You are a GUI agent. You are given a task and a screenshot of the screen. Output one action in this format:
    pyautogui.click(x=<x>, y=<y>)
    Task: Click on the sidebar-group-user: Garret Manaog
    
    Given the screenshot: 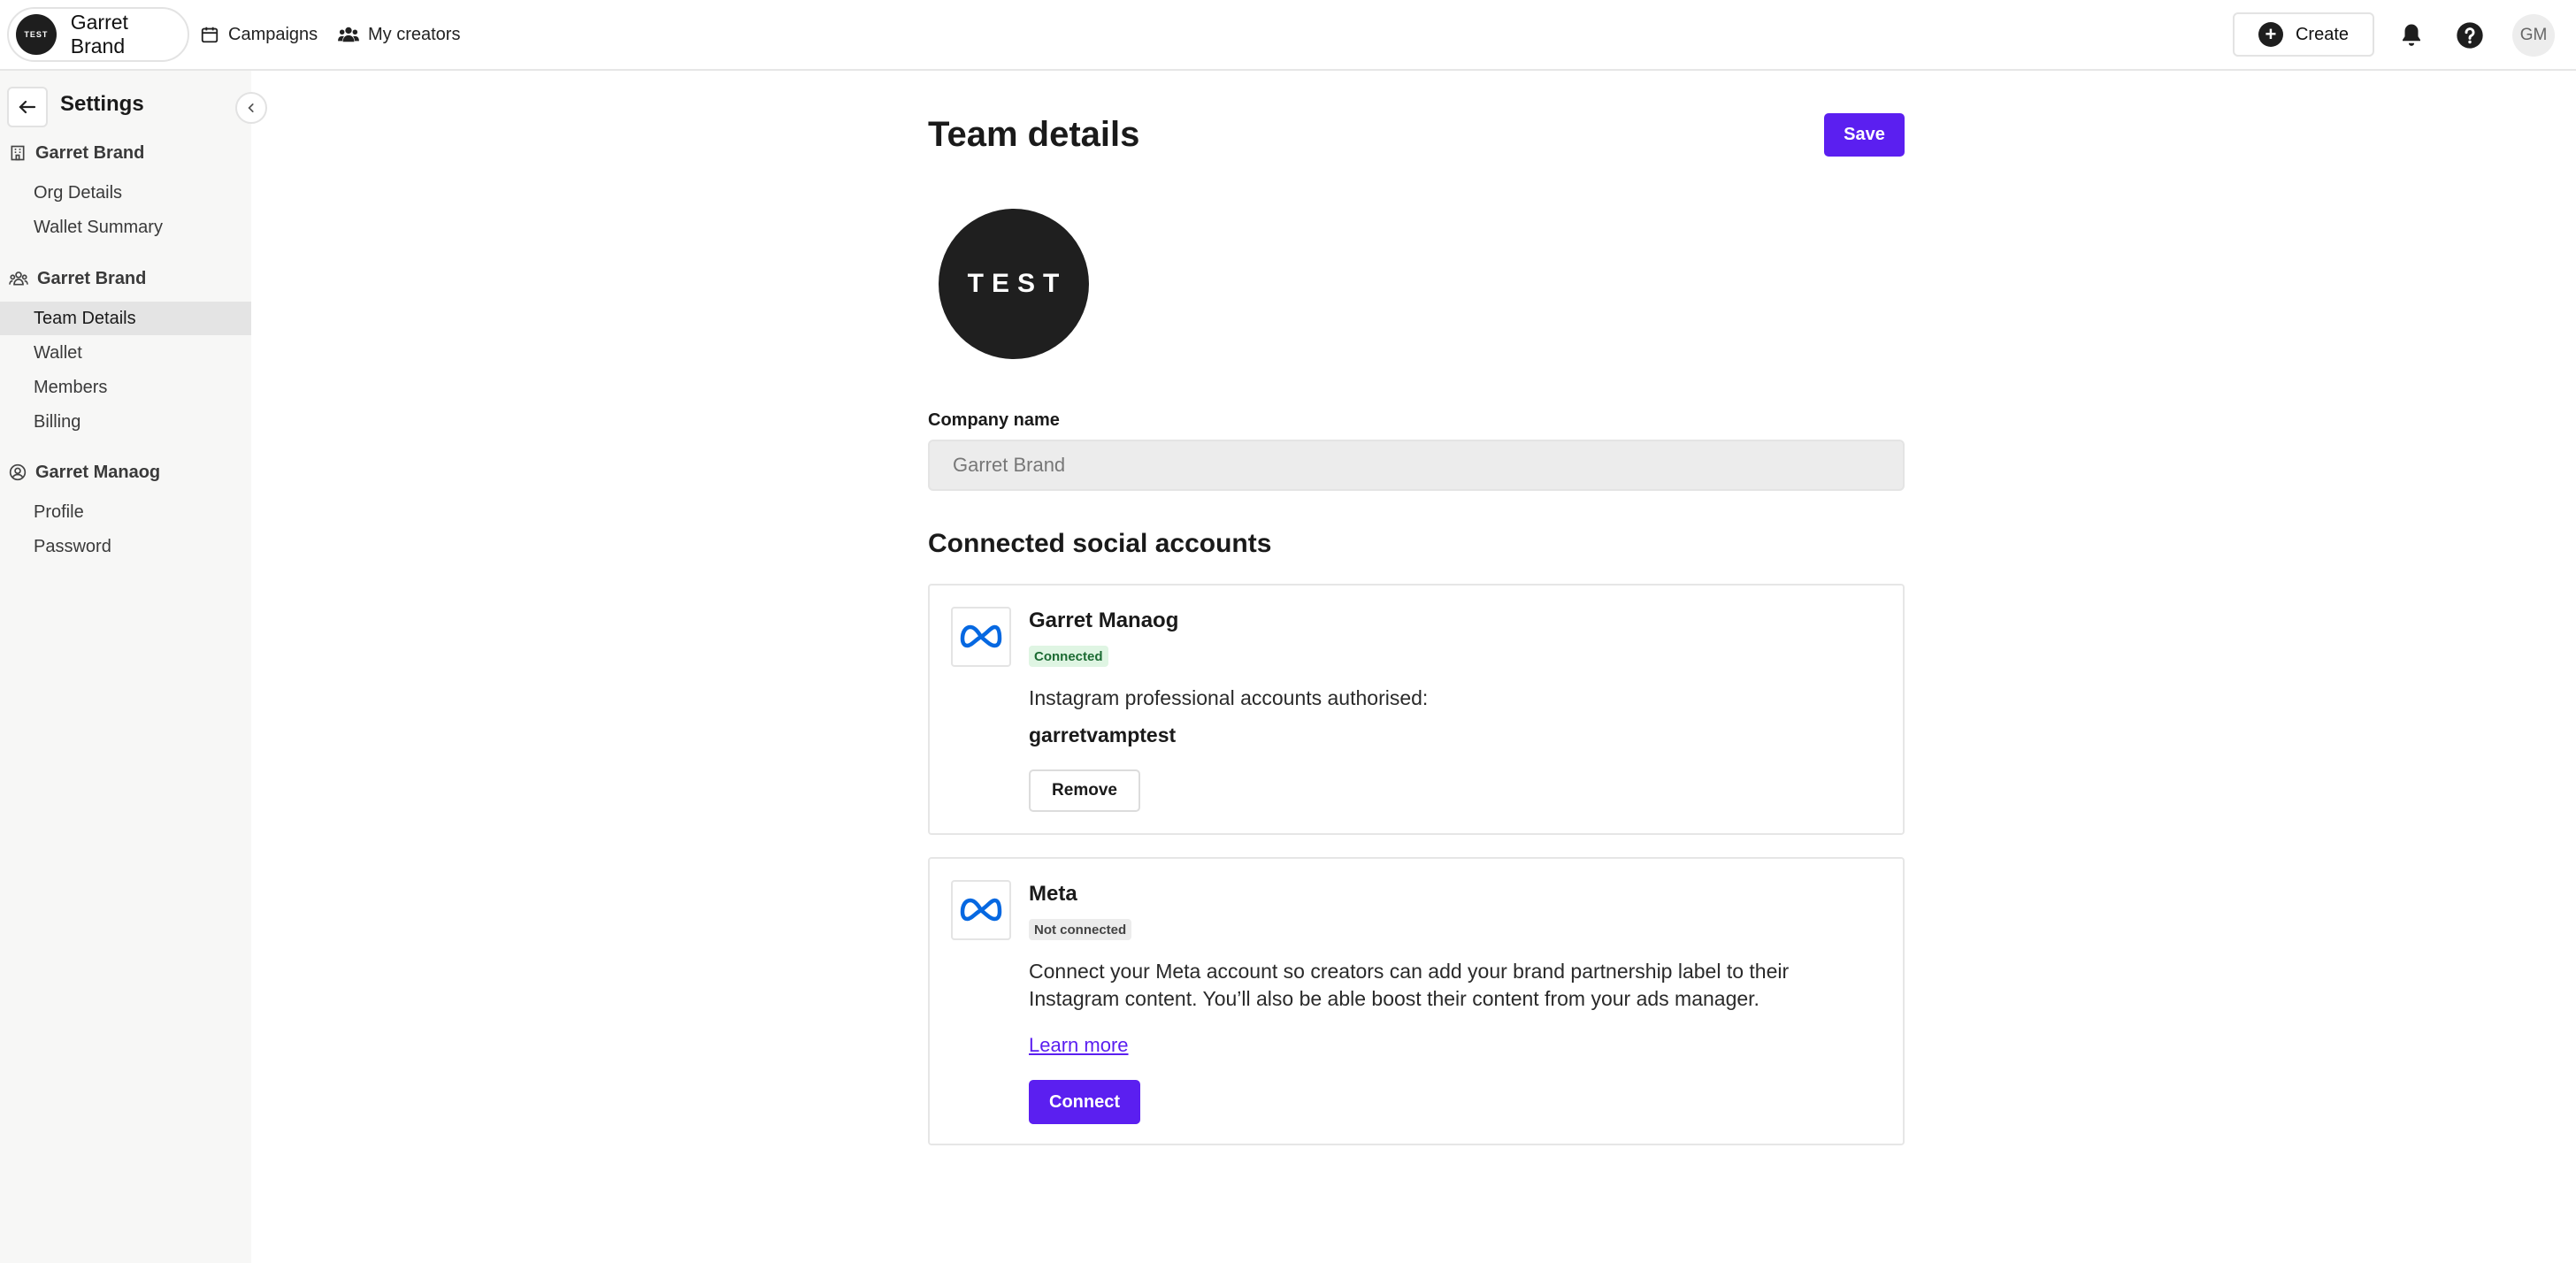 What is the action you would take?
    pyautogui.click(x=84, y=472)
    